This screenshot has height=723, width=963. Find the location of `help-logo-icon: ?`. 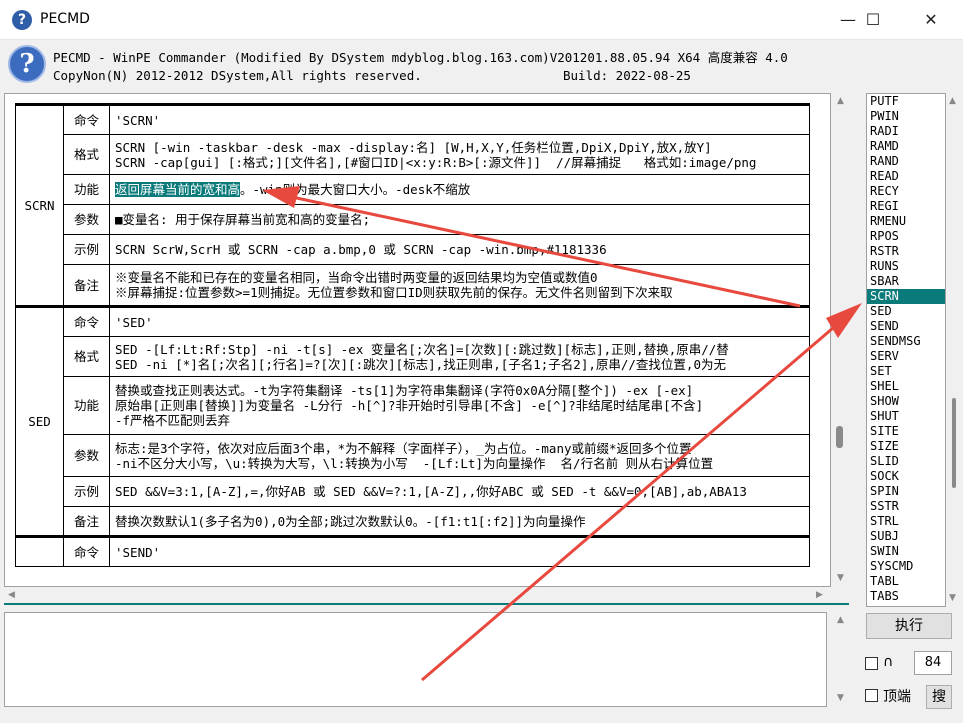

help-logo-icon: ? is located at coordinates (27, 64).